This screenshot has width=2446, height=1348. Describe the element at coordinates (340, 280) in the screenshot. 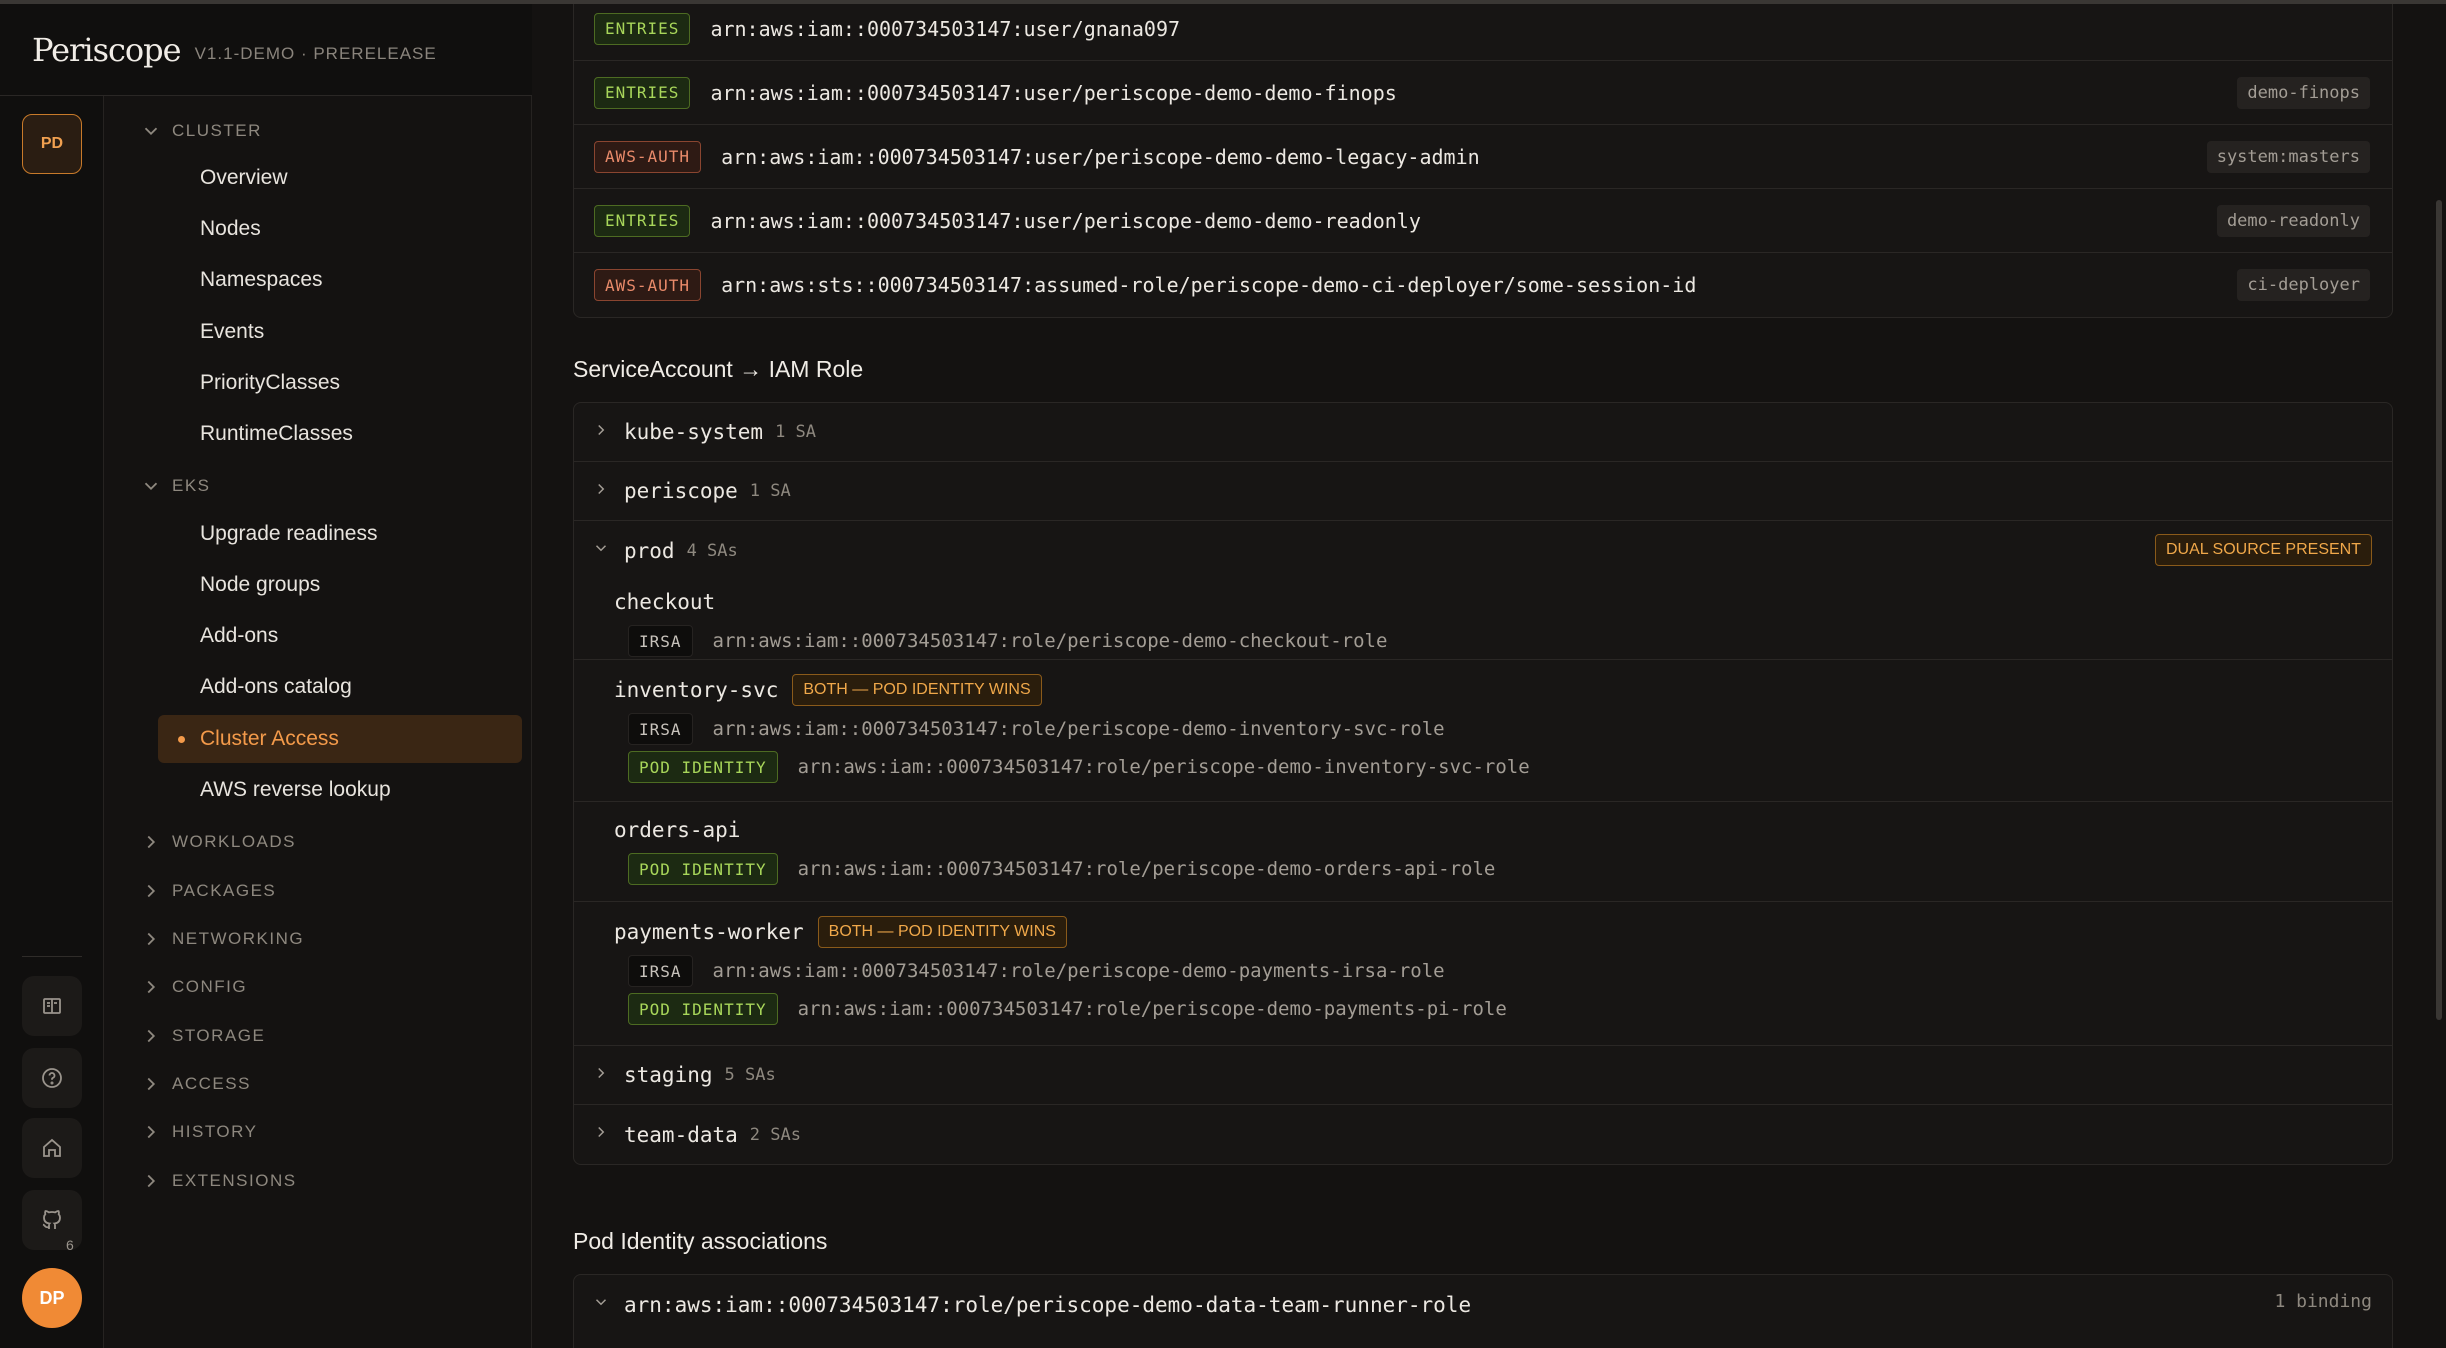

I see `sidebar-item-namespaces: Namespaces` at that location.